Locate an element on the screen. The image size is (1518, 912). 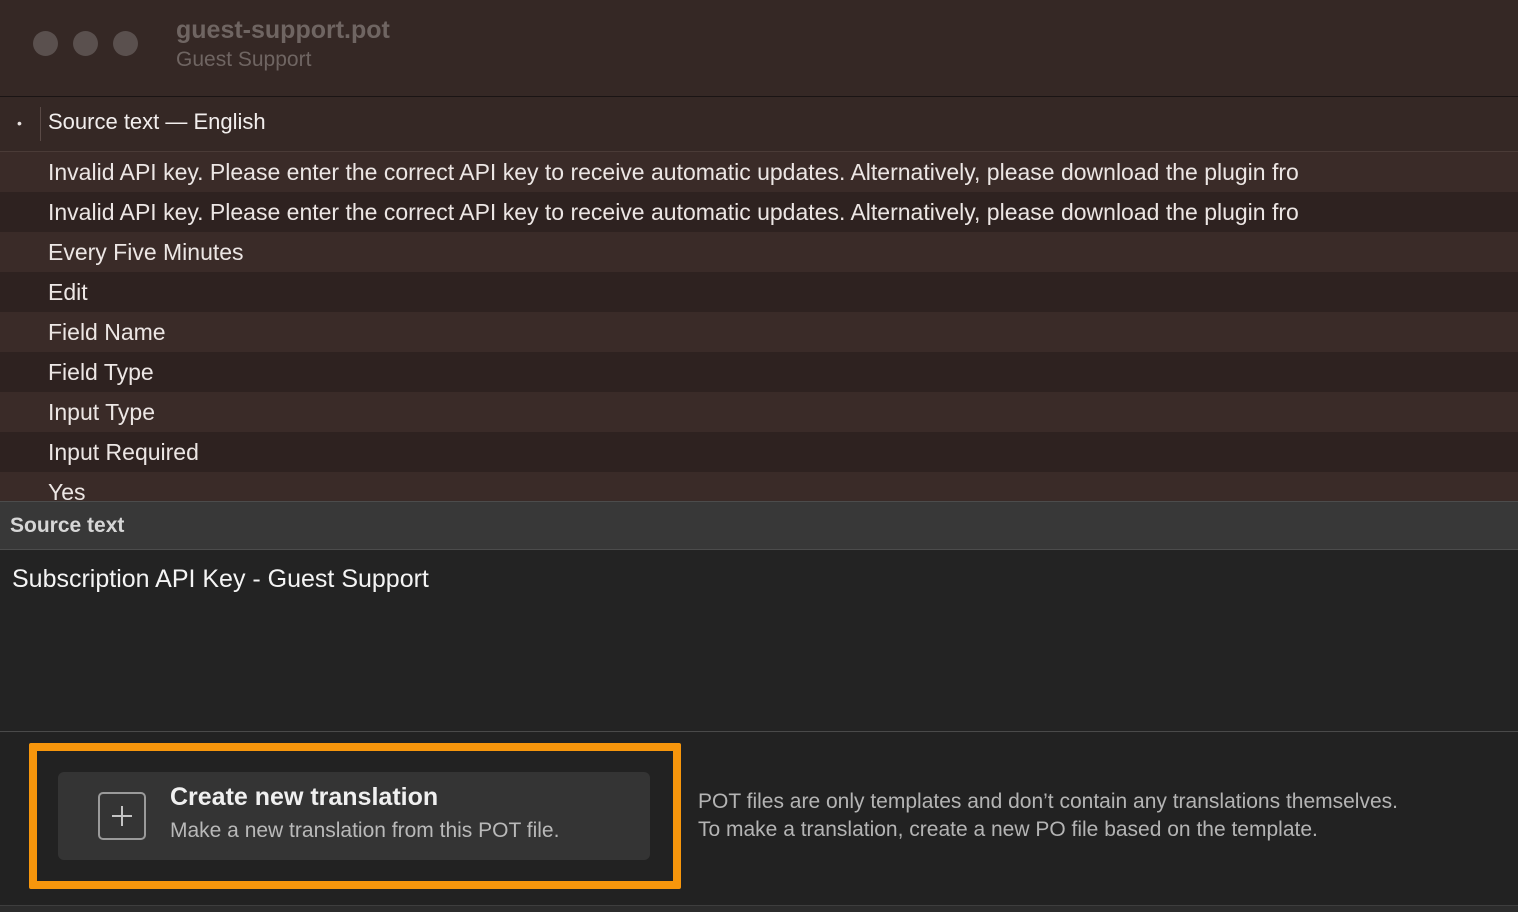
minimize-window-icon is located at coordinates (85, 43).